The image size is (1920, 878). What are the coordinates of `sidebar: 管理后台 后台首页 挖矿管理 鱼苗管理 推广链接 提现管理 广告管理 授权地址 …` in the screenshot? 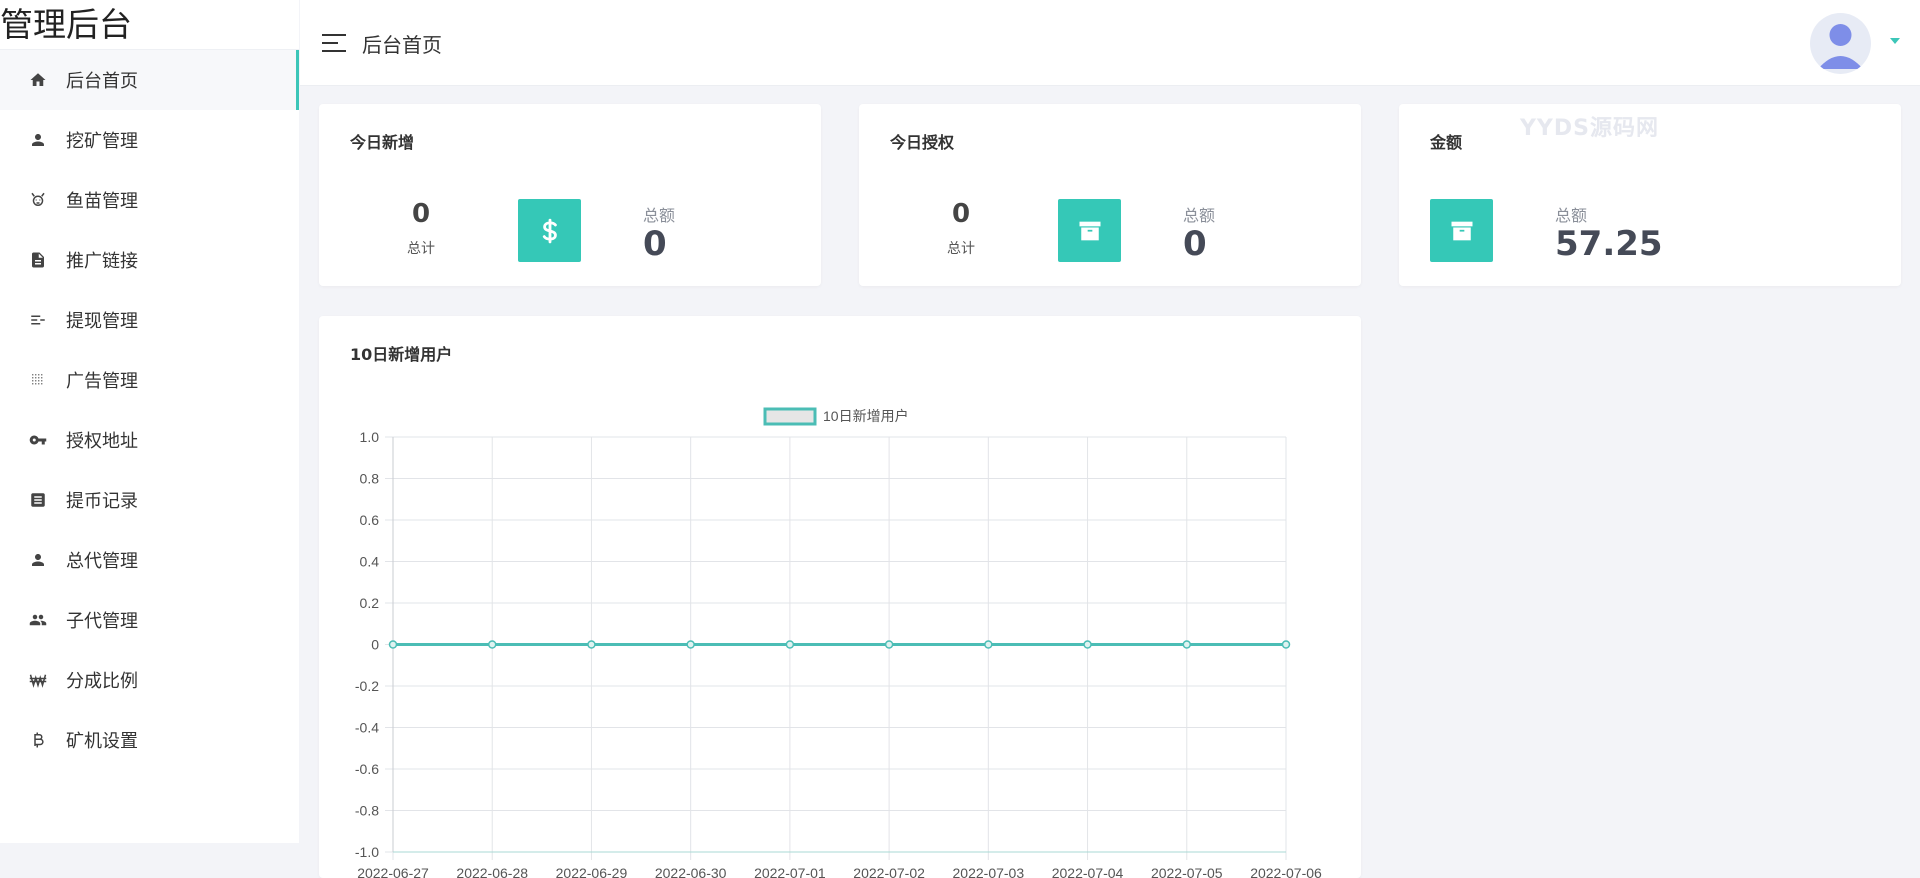 It's located at (149, 421).